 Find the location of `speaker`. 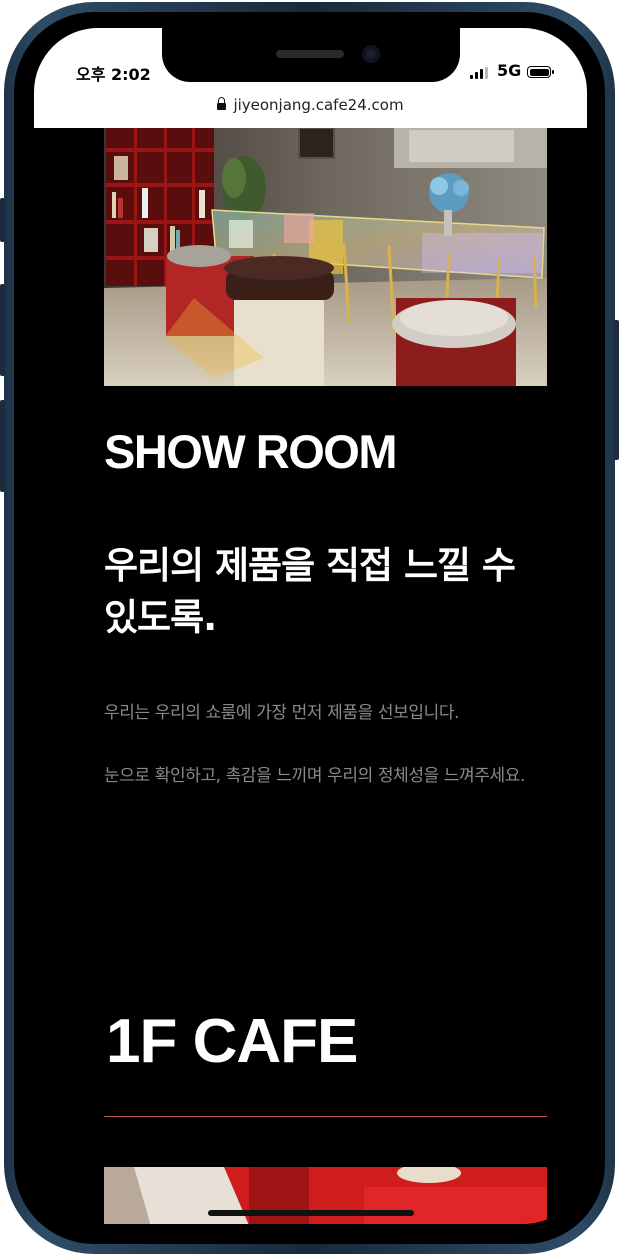

speaker is located at coordinates (310, 54).